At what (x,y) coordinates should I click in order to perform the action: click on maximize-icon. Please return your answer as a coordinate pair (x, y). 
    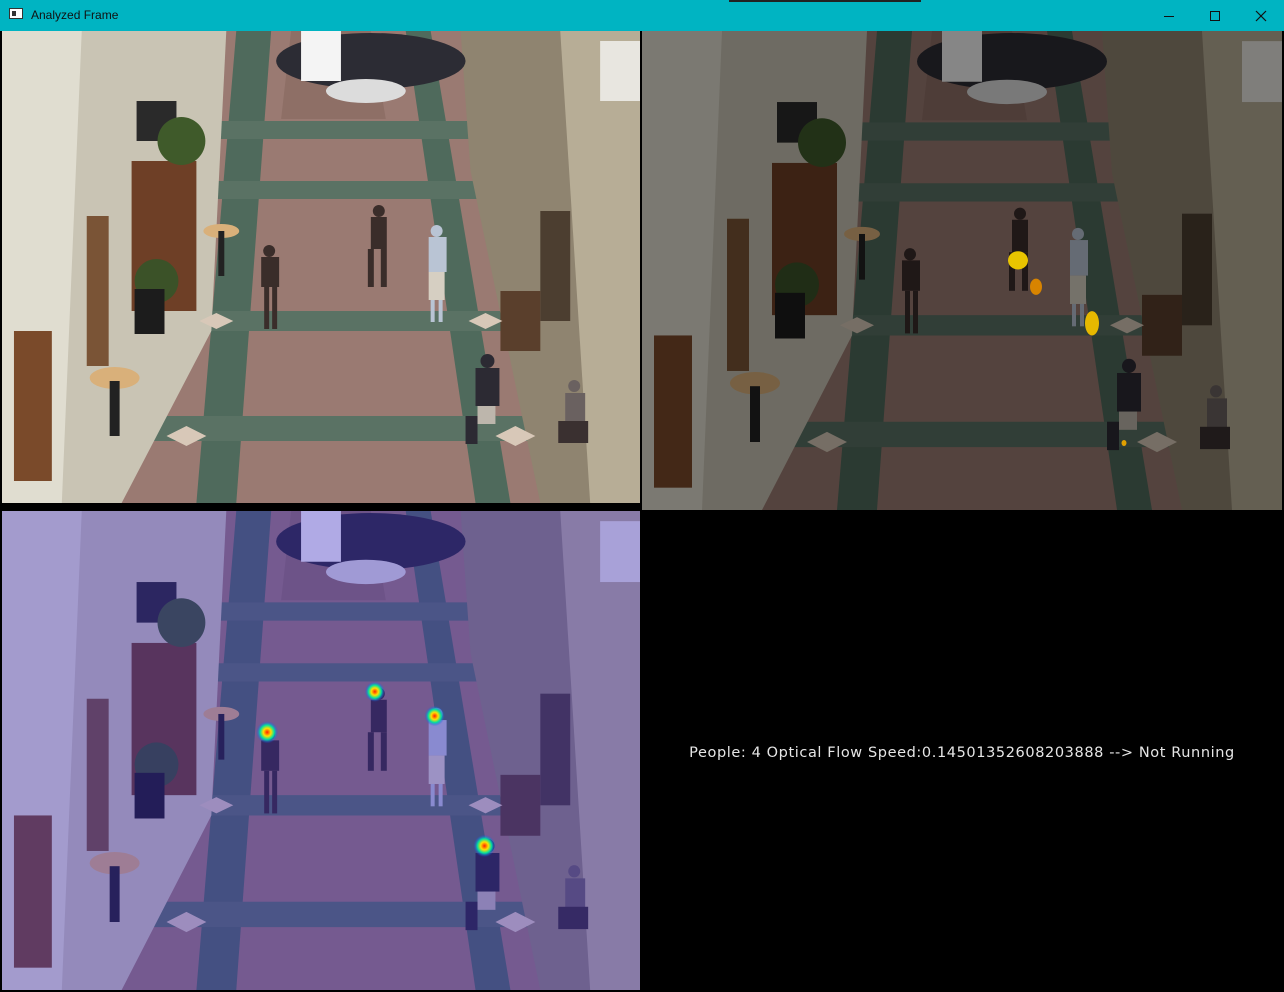
    Looking at the image, I should click on (1215, 15).